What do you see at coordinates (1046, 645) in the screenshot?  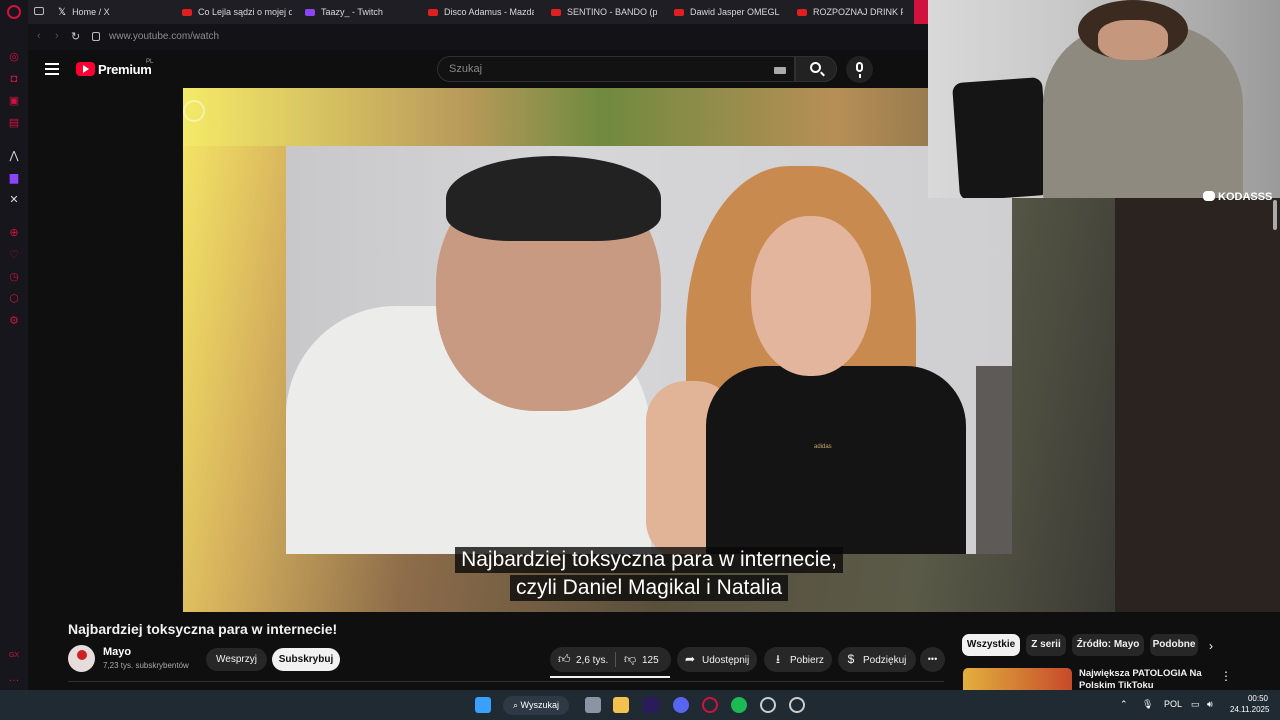 I see `chip-series: Z serii` at bounding box center [1046, 645].